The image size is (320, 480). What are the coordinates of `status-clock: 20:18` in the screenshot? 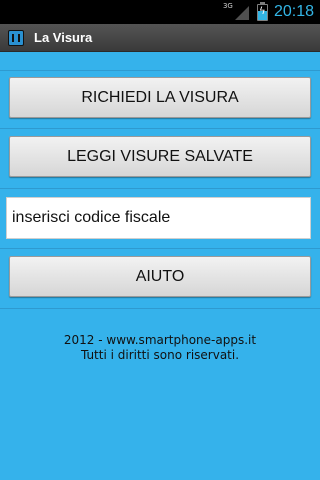 It's located at (293, 11).